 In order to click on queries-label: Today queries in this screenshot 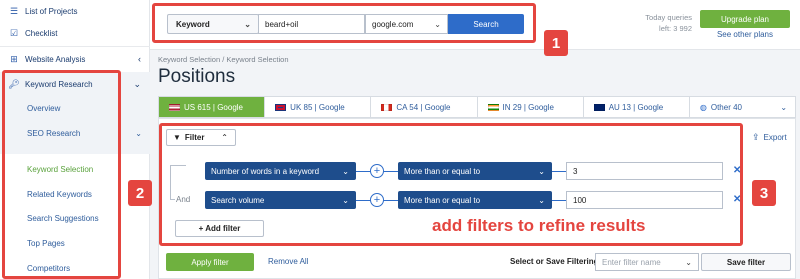, I will do `click(668, 17)`.